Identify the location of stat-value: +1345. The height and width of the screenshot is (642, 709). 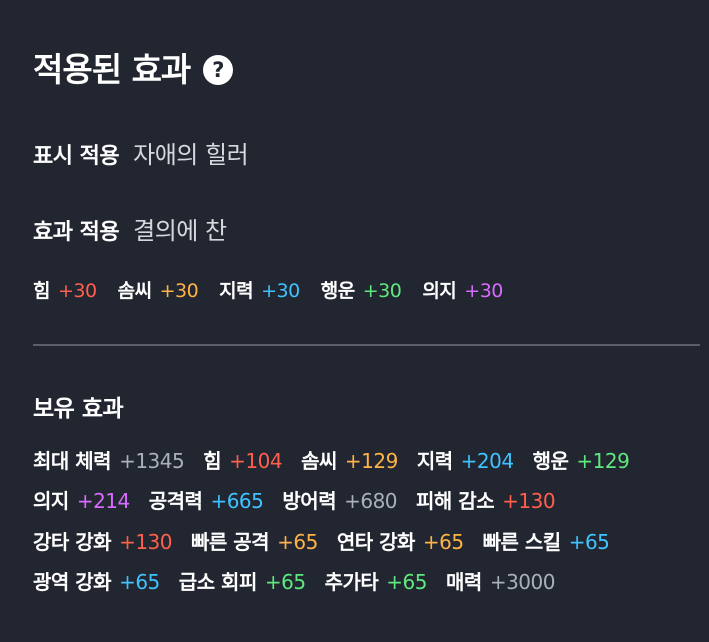
(152, 461).